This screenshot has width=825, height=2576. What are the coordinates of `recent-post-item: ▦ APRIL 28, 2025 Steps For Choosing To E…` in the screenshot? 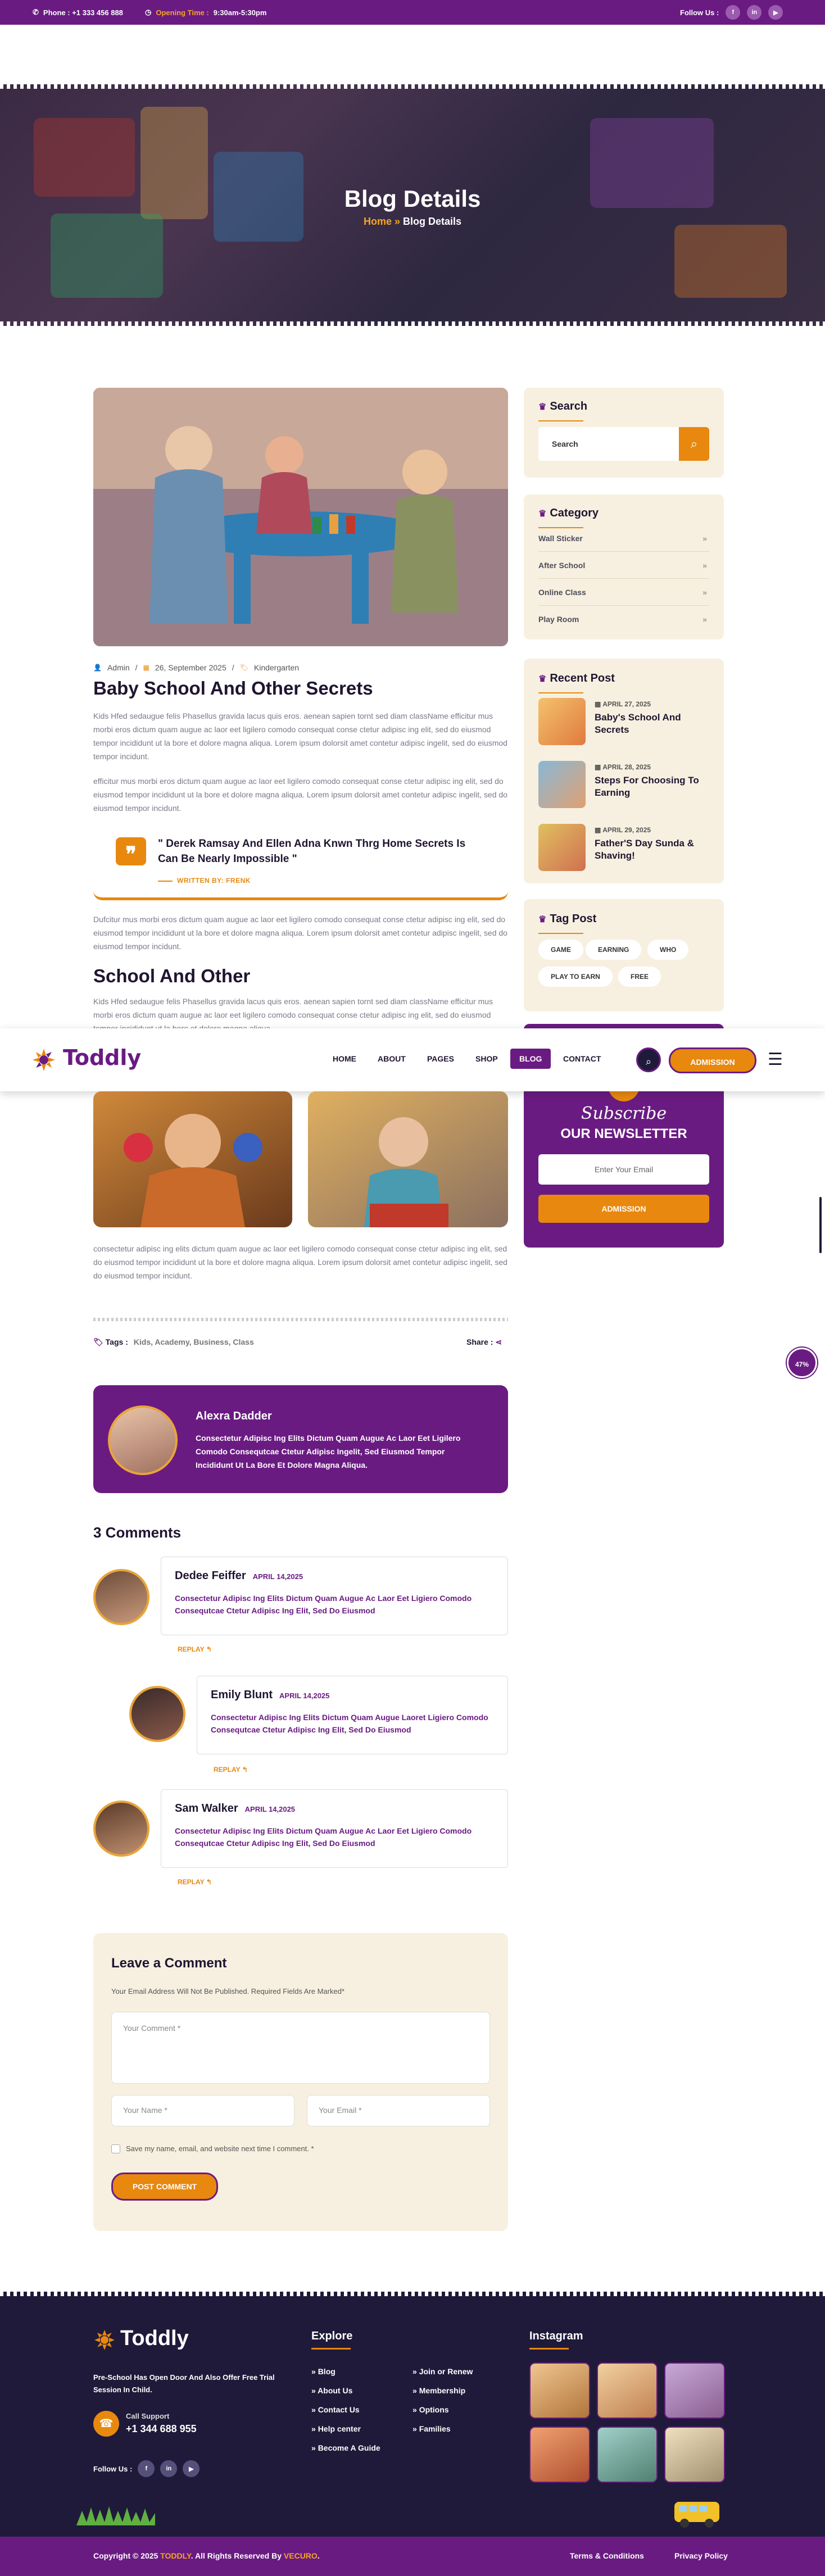 It's located at (623, 784).